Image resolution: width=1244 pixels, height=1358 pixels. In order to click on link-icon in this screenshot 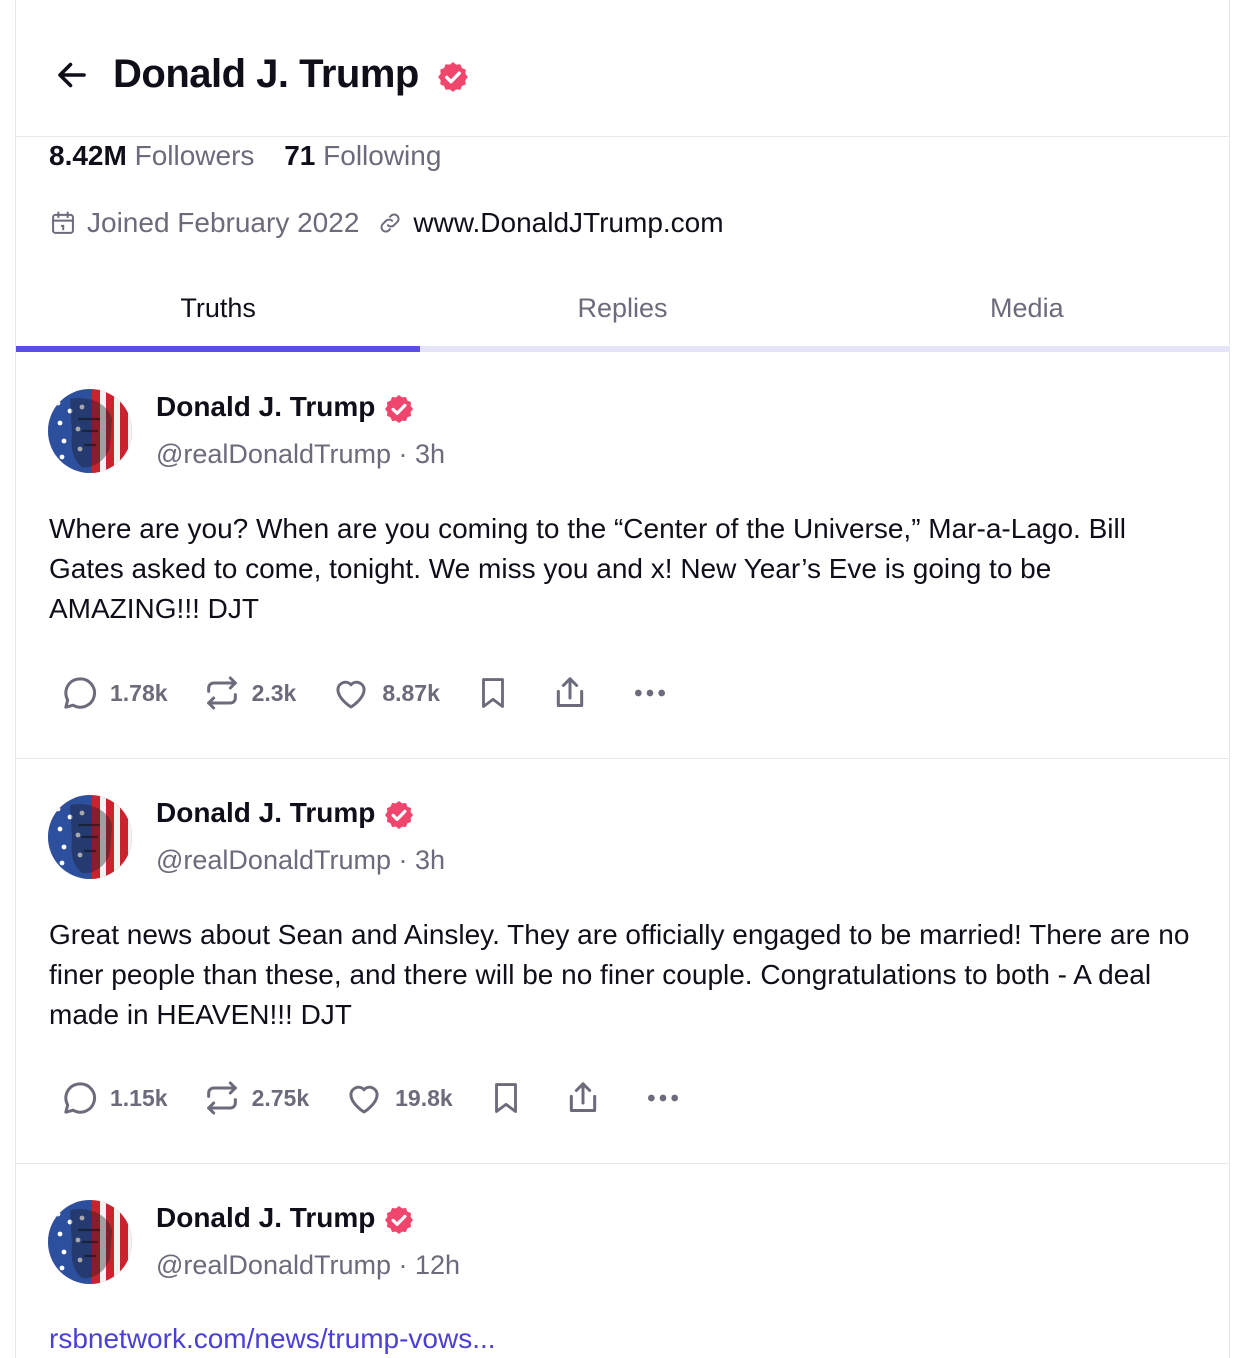, I will do `click(390, 223)`.